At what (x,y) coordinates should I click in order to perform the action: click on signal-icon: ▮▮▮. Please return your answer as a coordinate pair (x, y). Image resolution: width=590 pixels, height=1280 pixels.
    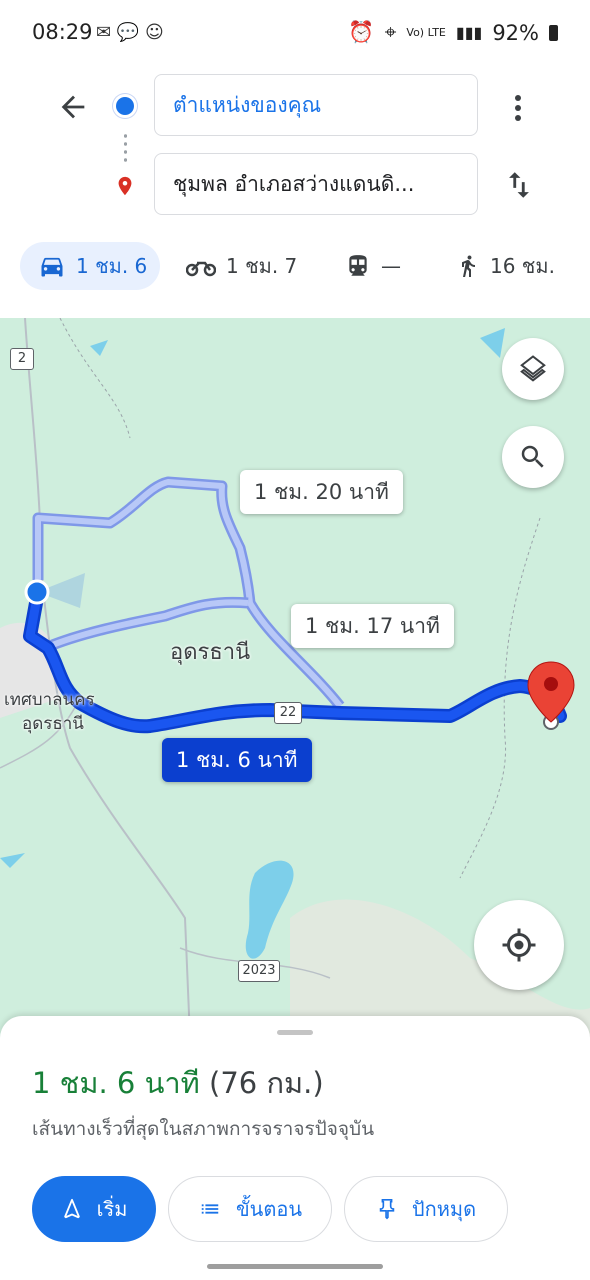
    Looking at the image, I should click on (469, 32).